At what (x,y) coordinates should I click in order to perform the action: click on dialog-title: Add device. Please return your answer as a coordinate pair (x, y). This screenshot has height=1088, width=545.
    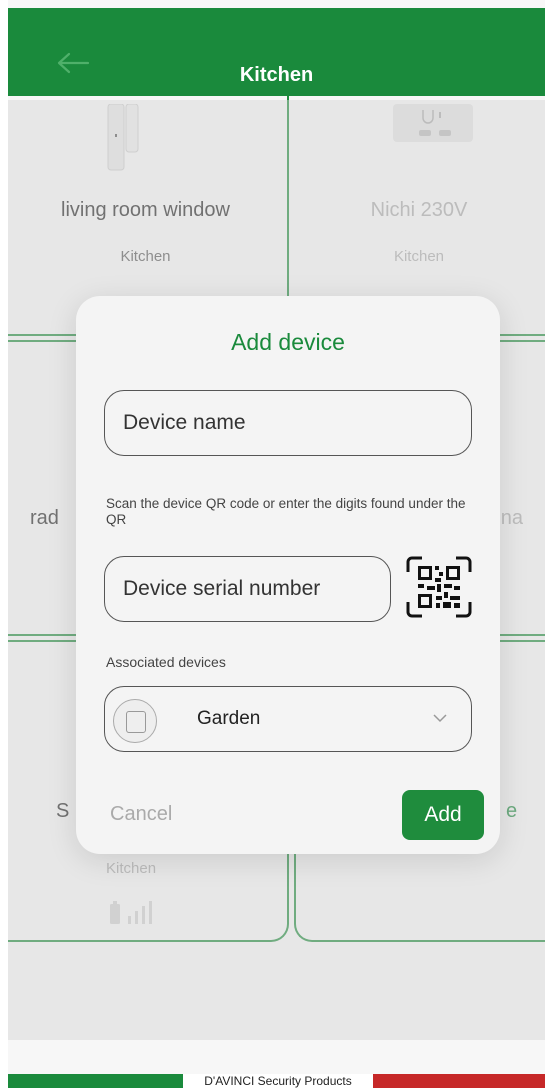
    Looking at the image, I should click on (288, 342).